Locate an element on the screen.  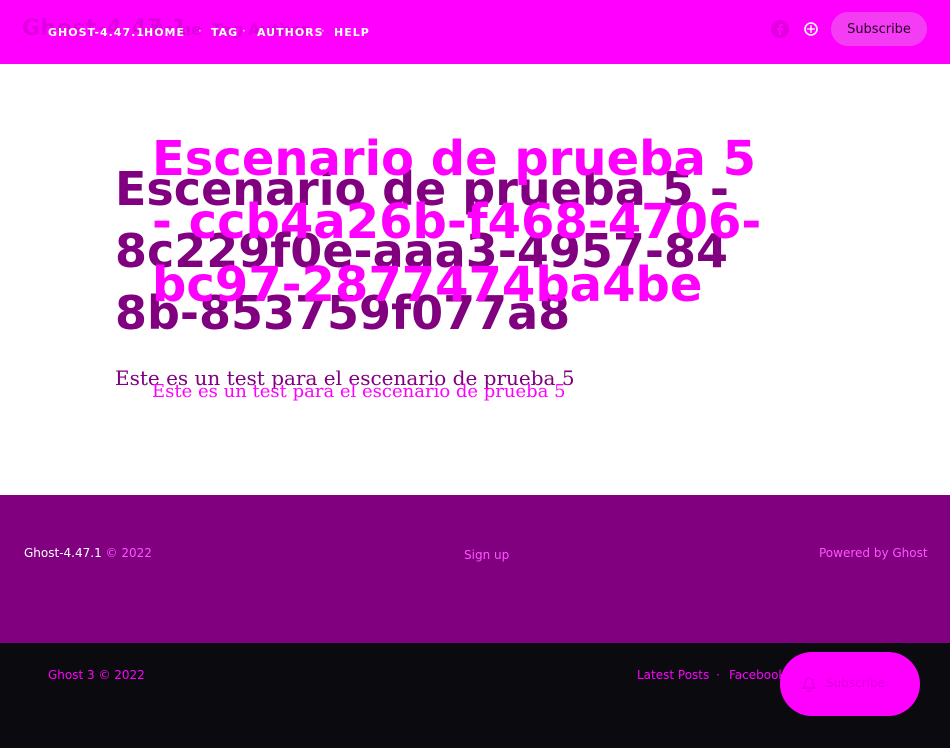
nav-help: HELP is located at coordinates (352, 32).